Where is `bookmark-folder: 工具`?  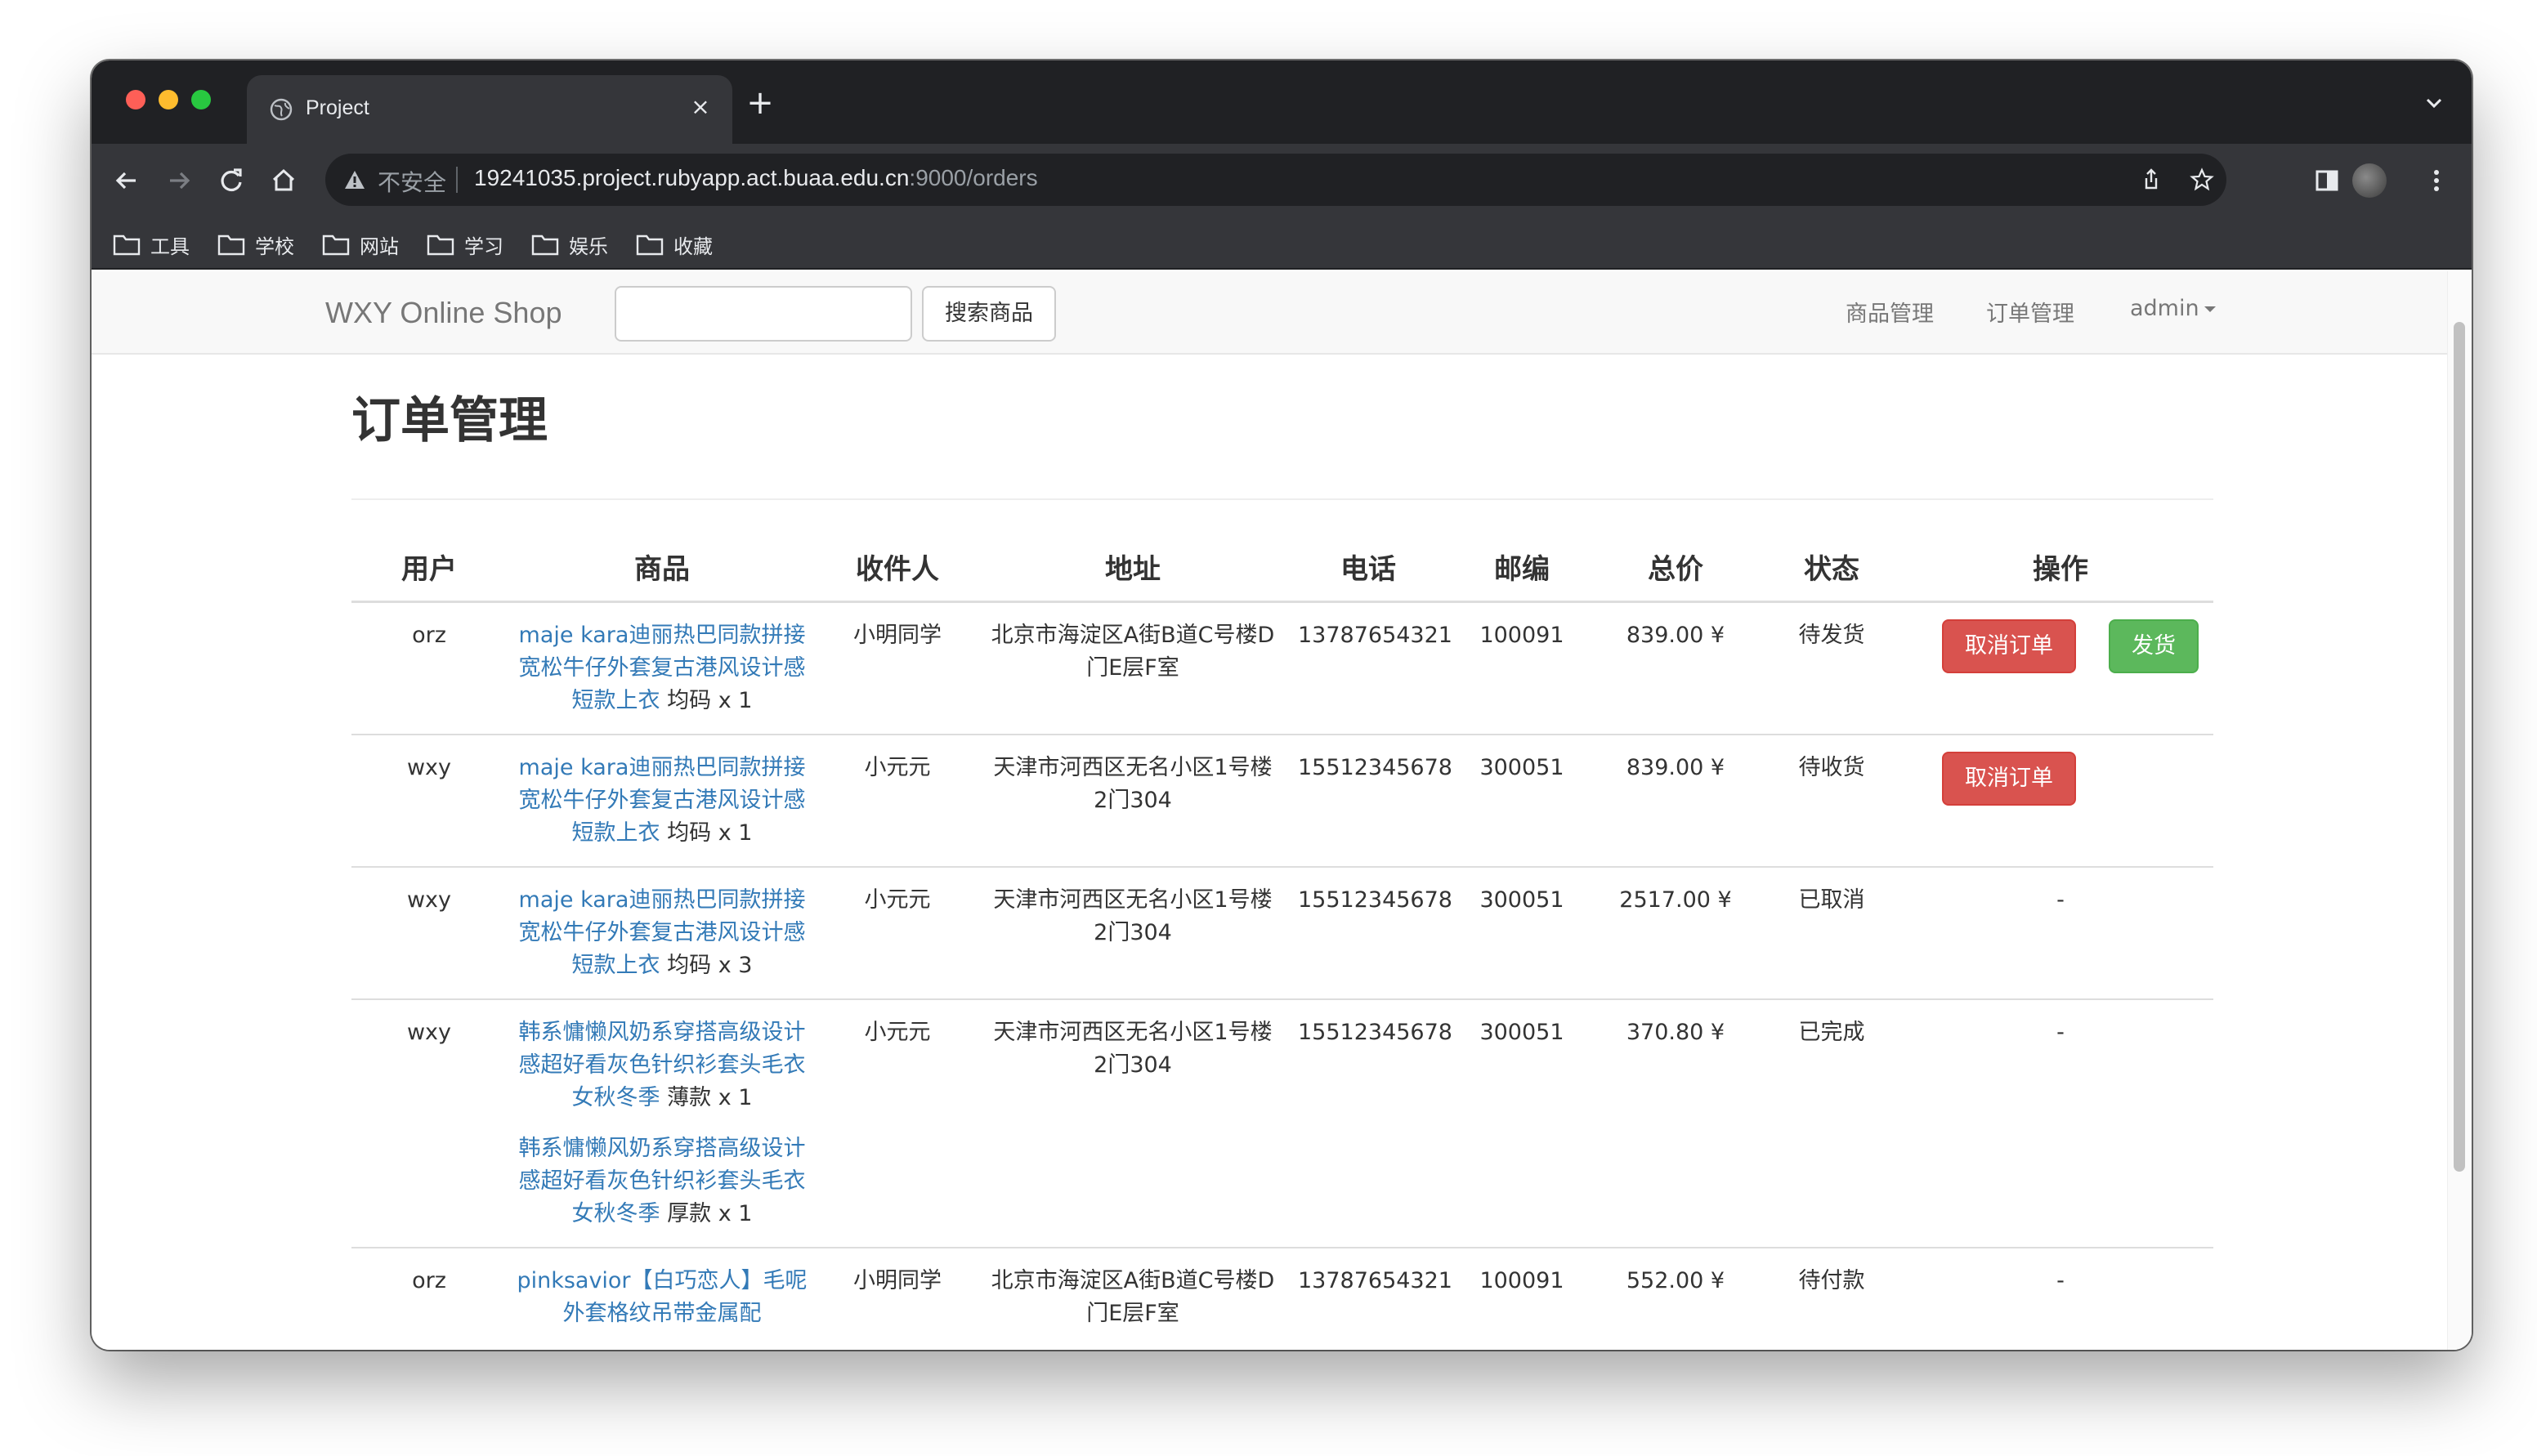 bookmark-folder: 工具 is located at coordinates (151, 244).